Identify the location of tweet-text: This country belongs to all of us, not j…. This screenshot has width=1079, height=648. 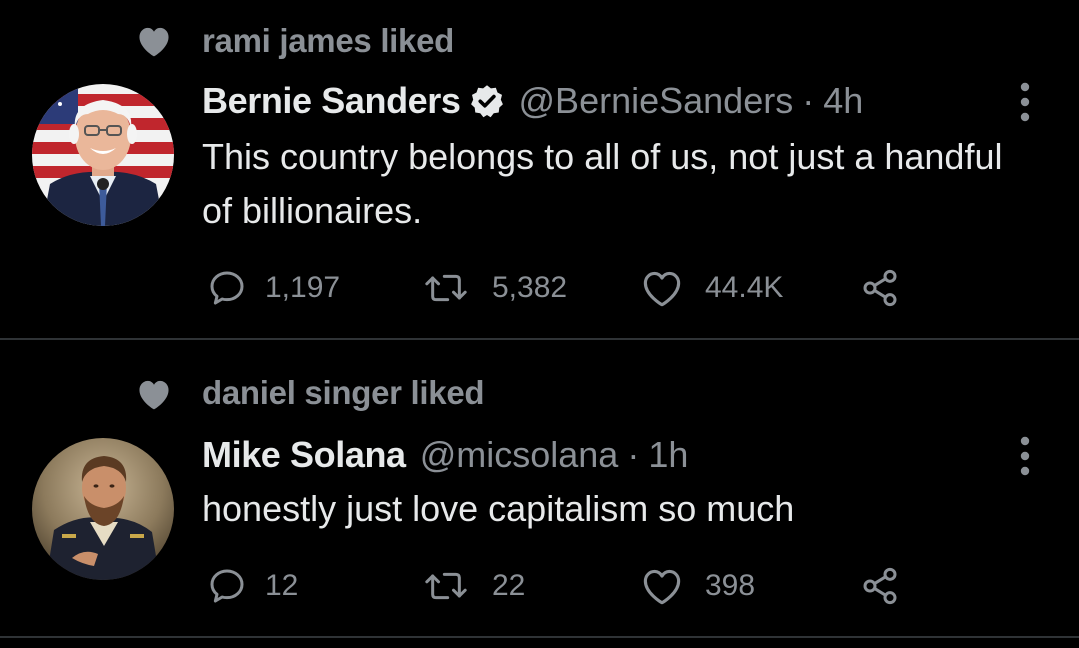
(602, 183).